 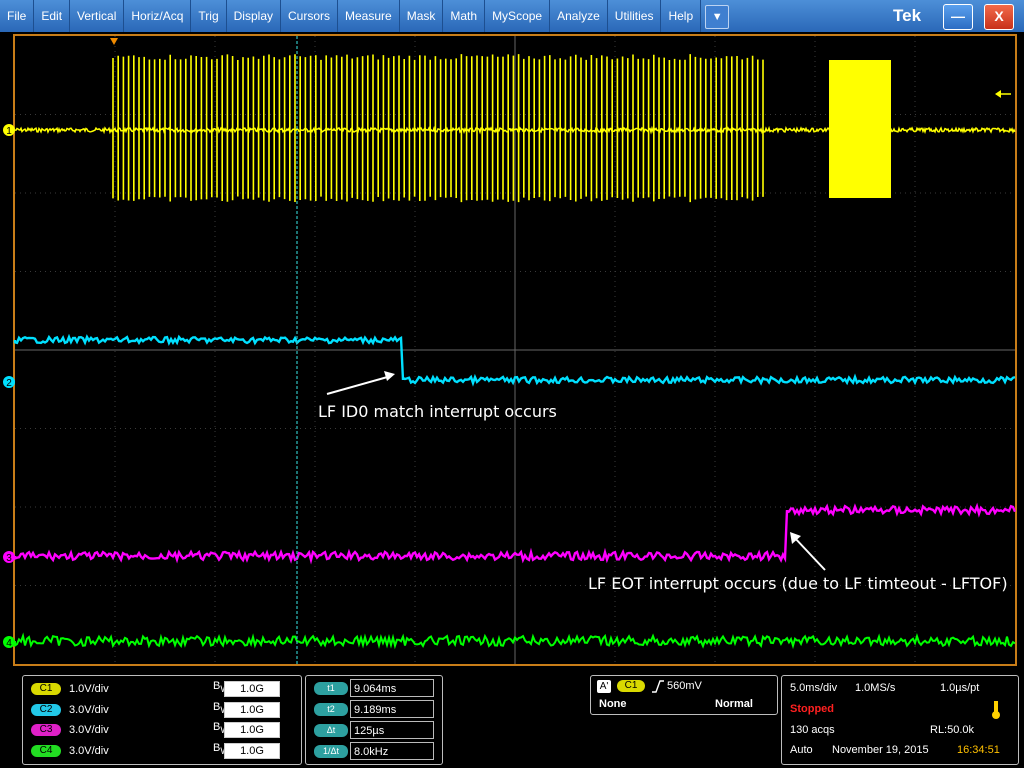 I want to click on channel-row-c4: C4 3.0V/div, so click(x=70, y=751).